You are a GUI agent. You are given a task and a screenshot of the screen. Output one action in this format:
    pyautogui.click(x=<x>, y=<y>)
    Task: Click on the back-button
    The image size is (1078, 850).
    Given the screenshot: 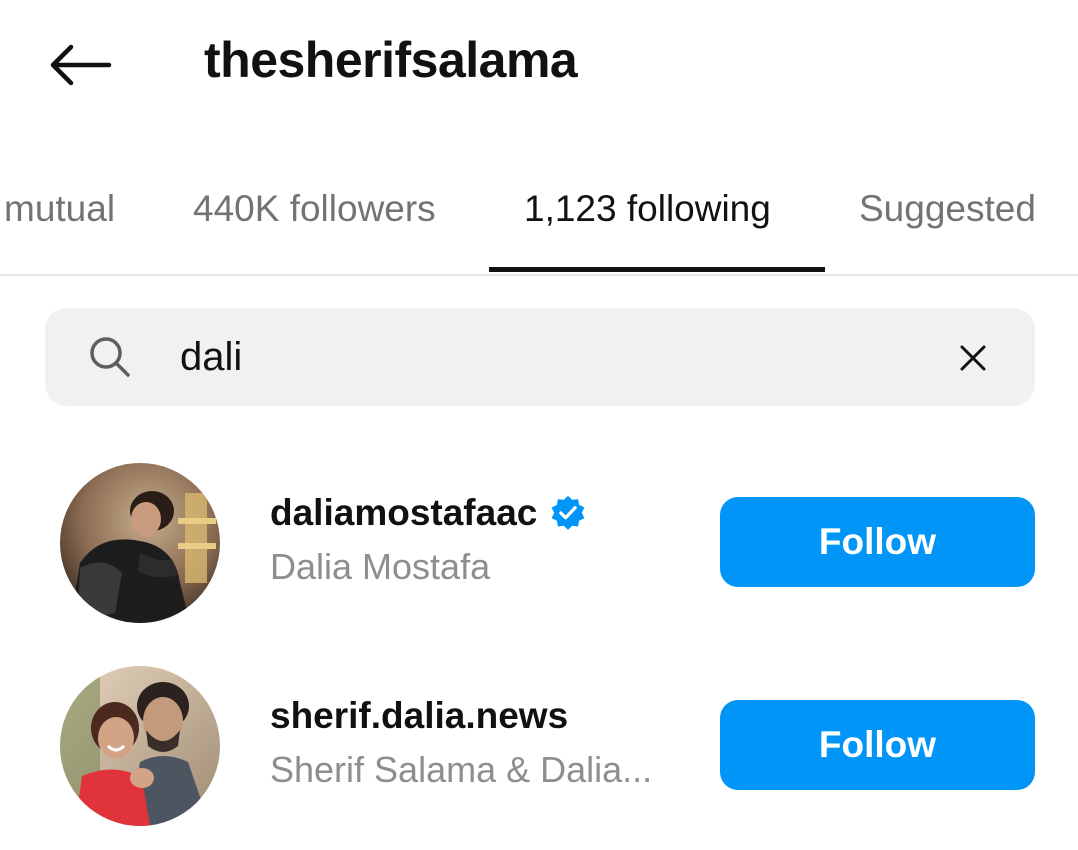 What is the action you would take?
    pyautogui.click(x=80, y=65)
    